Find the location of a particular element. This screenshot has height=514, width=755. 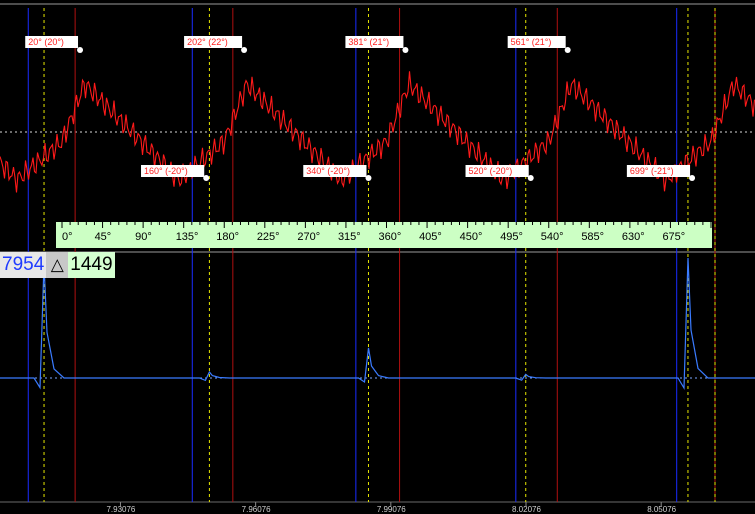

time-label-4: 8.02076 is located at coordinates (526, 509).